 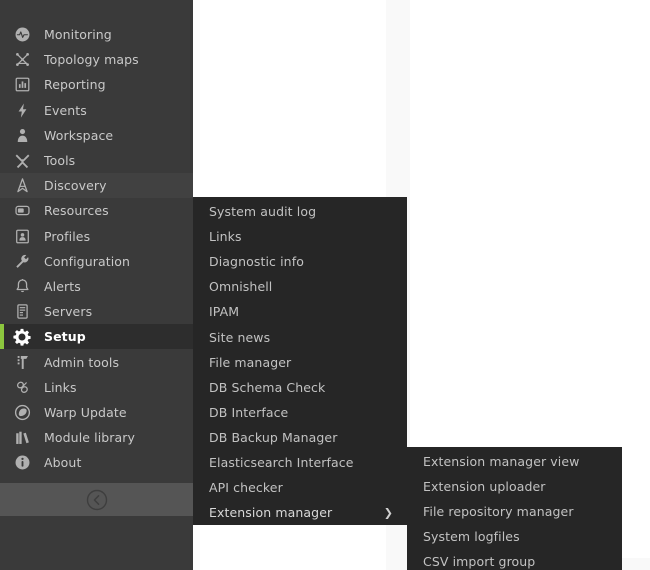 I want to click on submenu-item-label: Extension uploader, so click(x=484, y=487).